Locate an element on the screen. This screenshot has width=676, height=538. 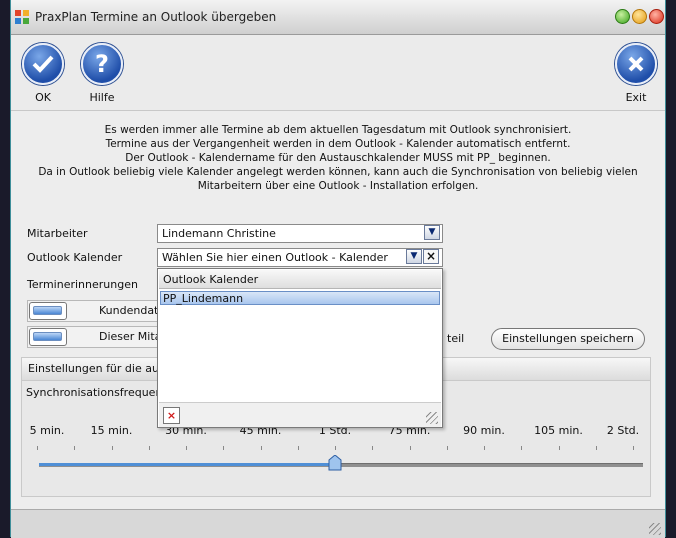
minimize-button is located at coordinates (622, 16).